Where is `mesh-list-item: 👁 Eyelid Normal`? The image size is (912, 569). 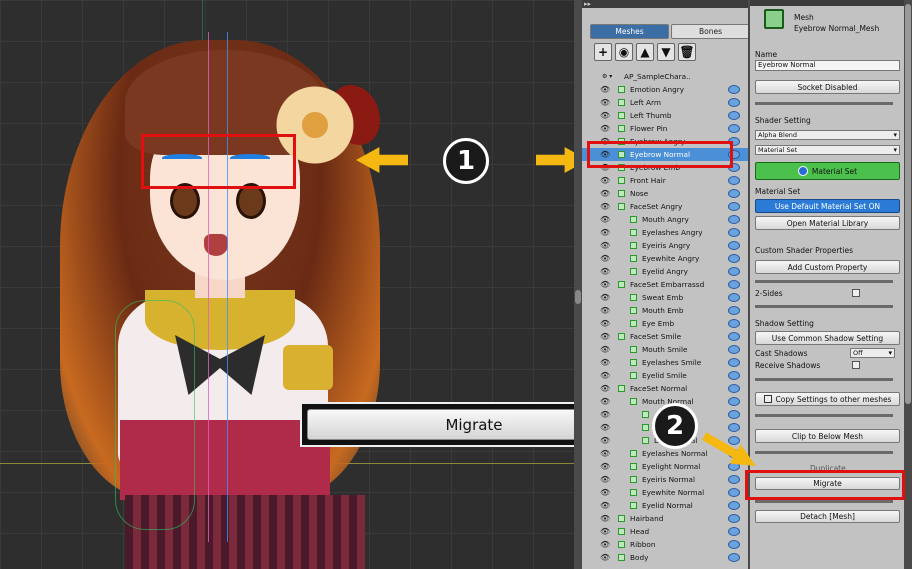 mesh-list-item: 👁 Eyelid Normal is located at coordinates (665, 505).